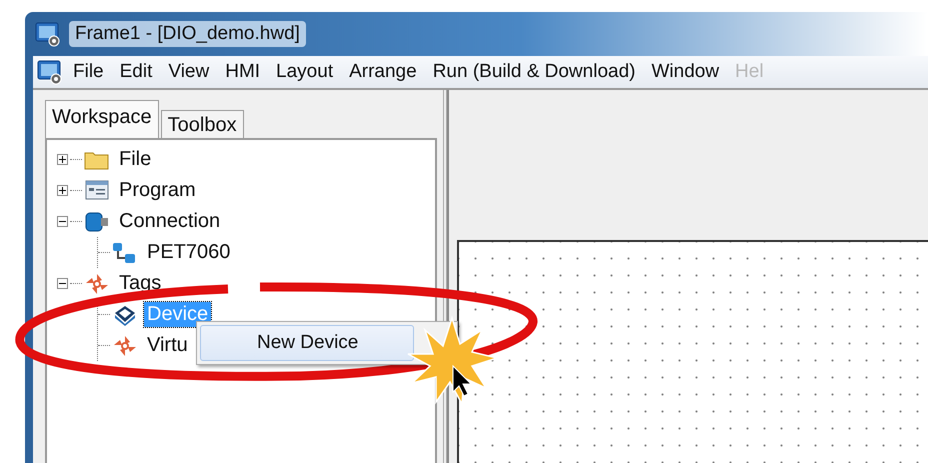 Image resolution: width=928 pixels, height=463 pixels. Describe the element at coordinates (534, 72) in the screenshot. I see `menu-item: Run (Build & Download)` at that location.